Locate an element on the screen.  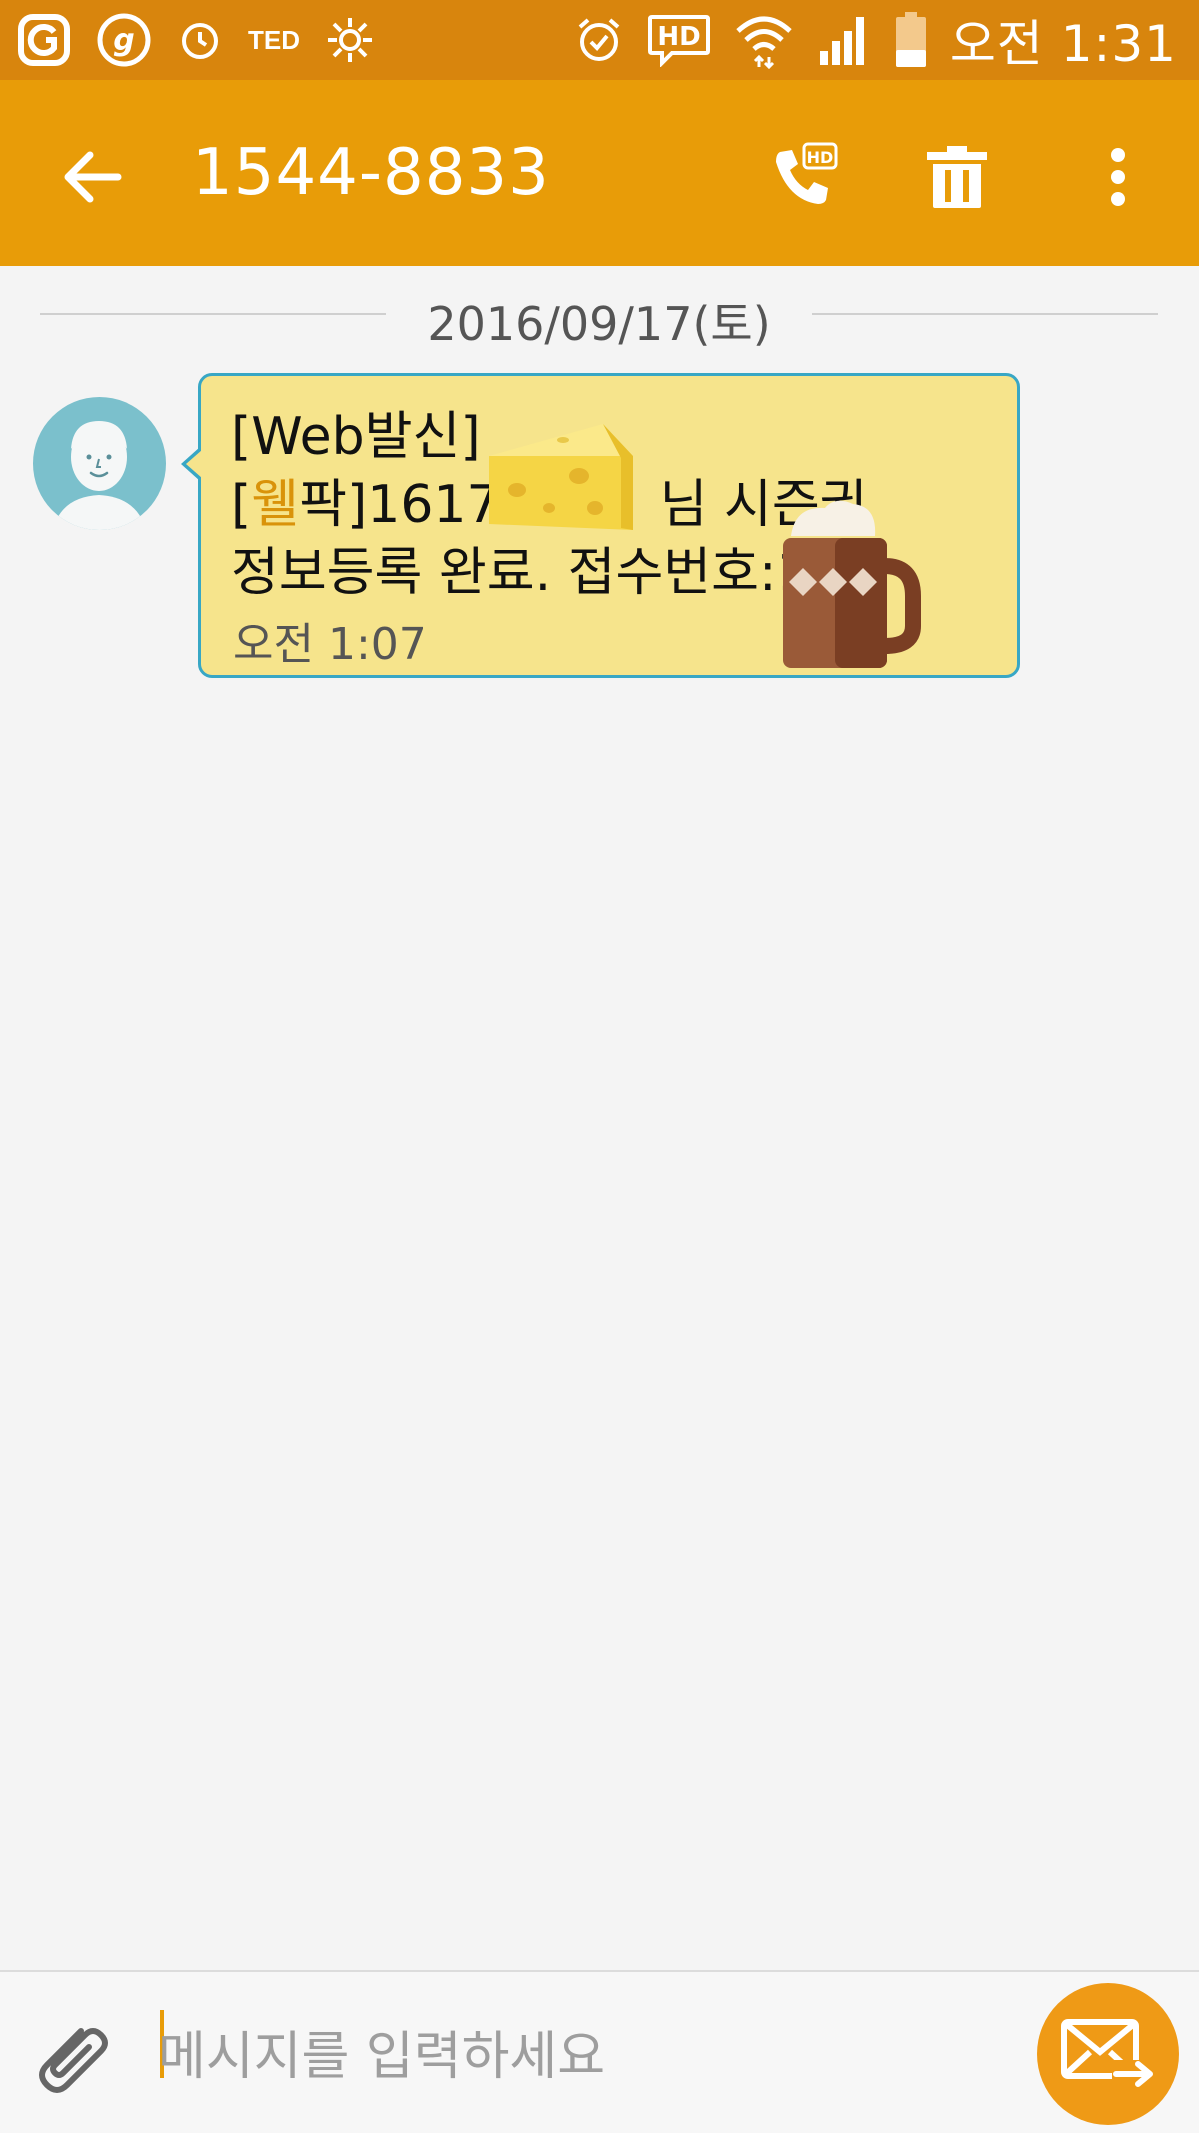
message-placeholder: 메시지를 입력하세요 is located at coordinates (382, 2057).